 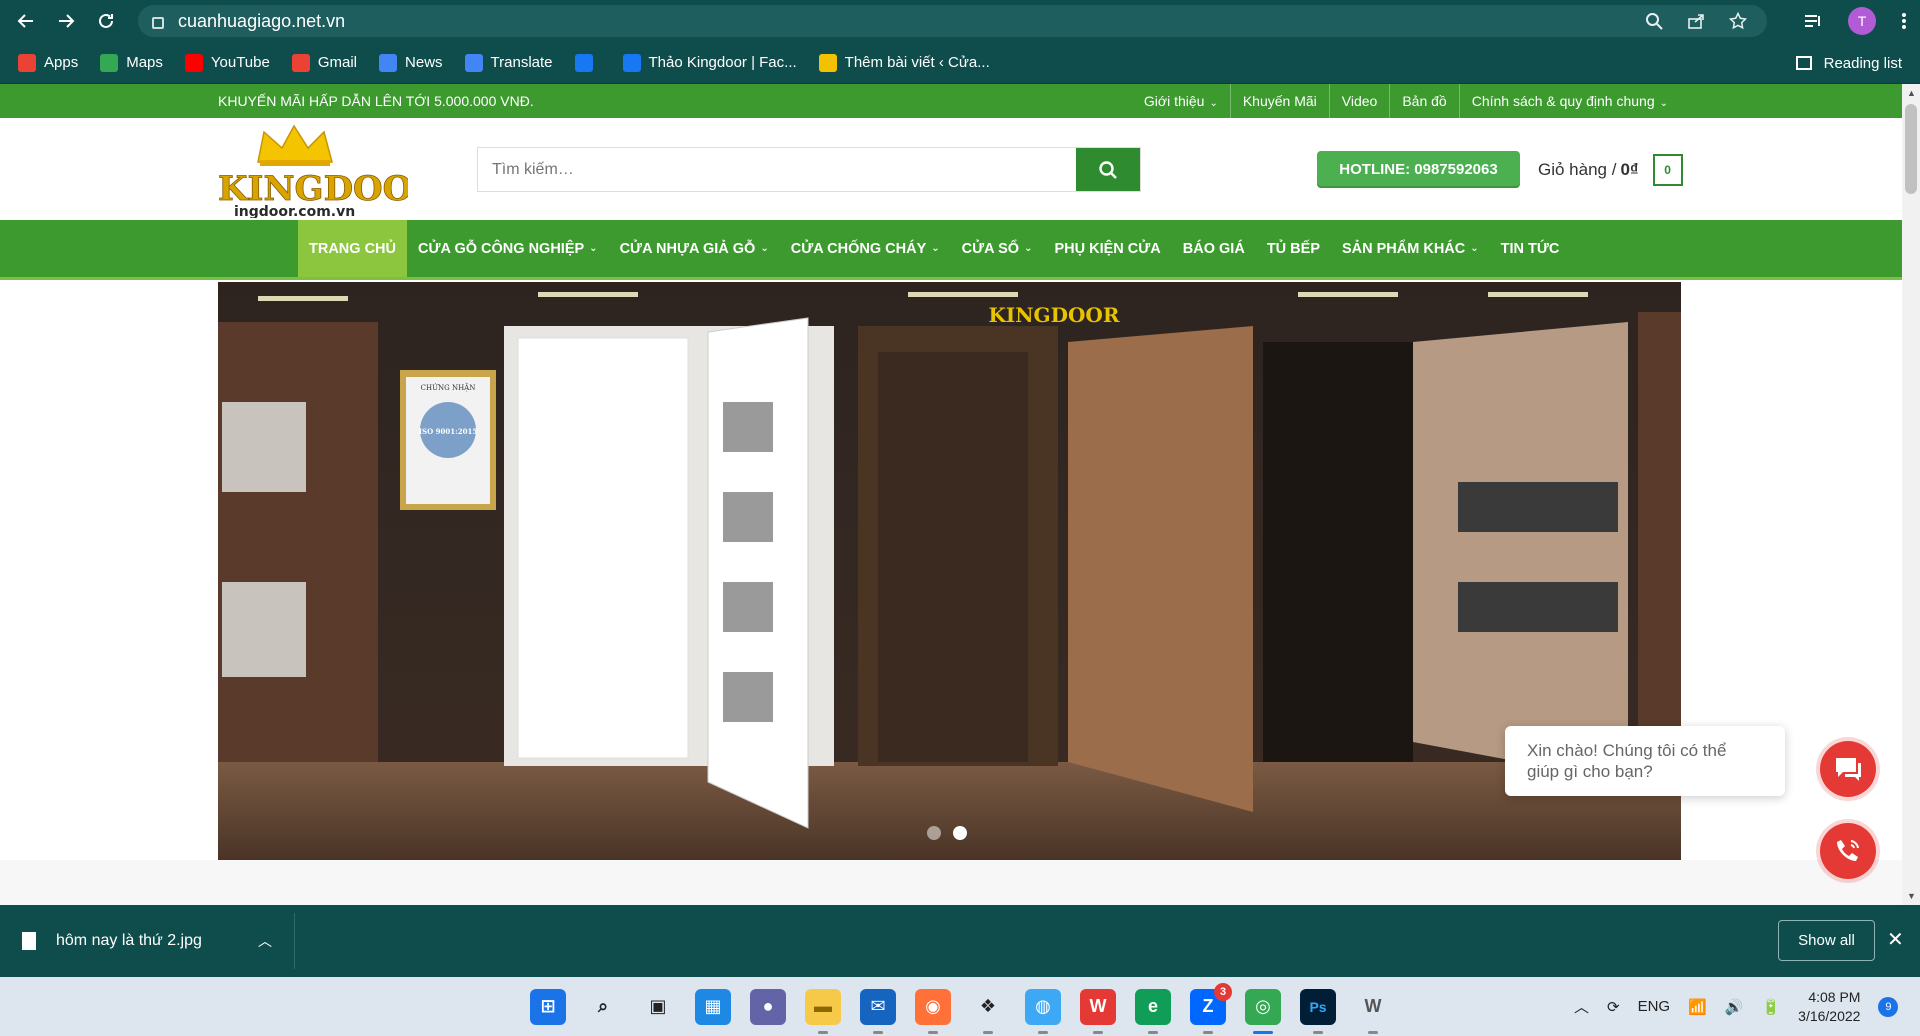 What do you see at coordinates (106, 21) in the screenshot?
I see `reload-button` at bounding box center [106, 21].